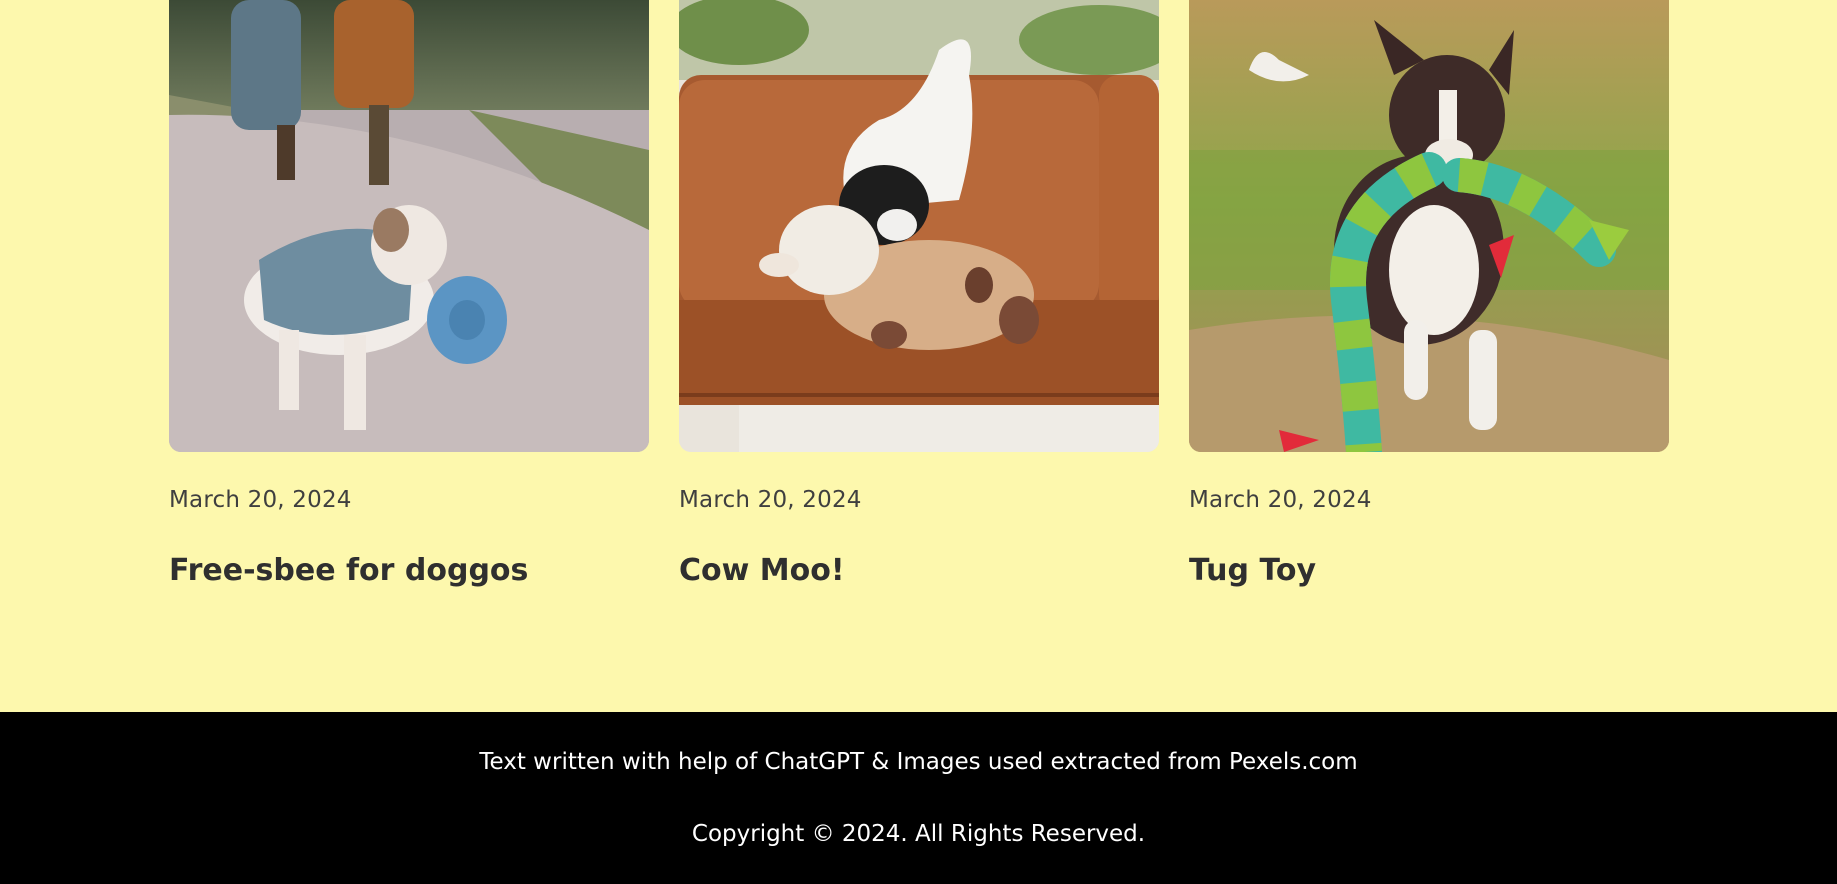  What do you see at coordinates (1252, 570) in the screenshot?
I see `post-title: Tug Toy` at bounding box center [1252, 570].